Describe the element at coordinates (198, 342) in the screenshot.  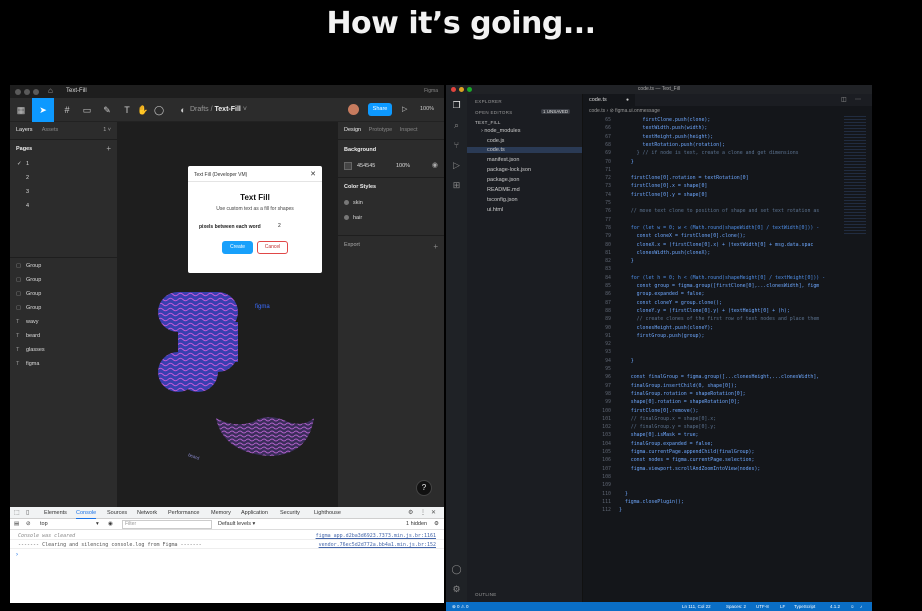
I see `figma-logo-fill` at that location.